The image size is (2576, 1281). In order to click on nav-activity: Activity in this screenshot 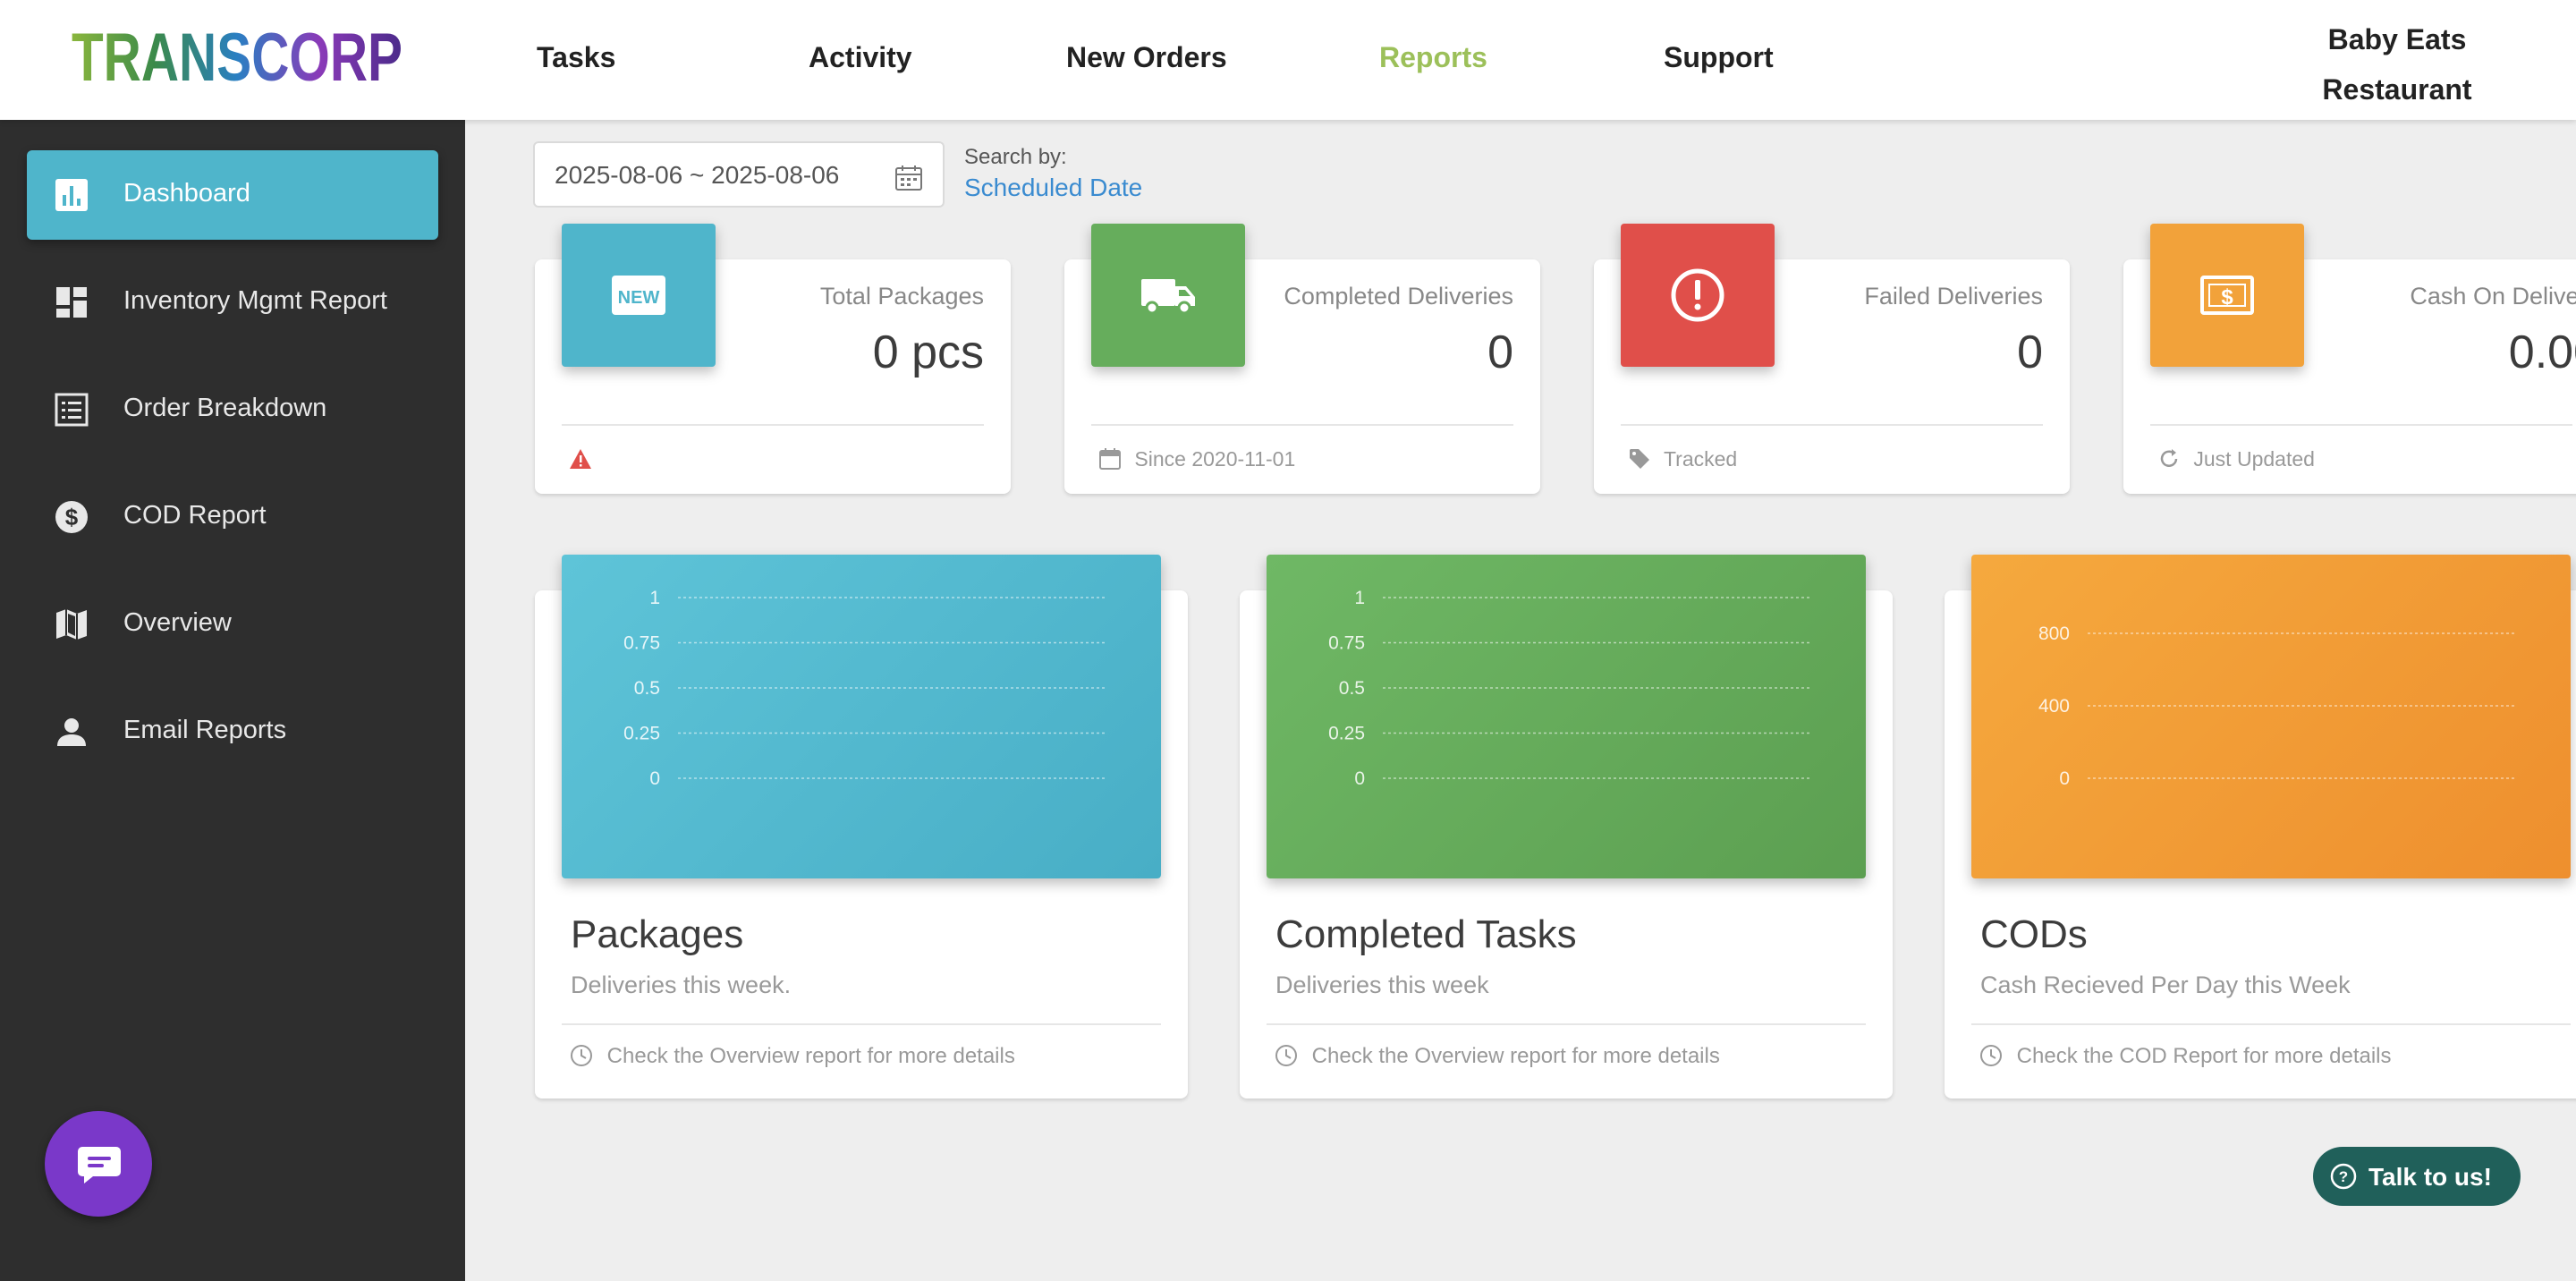, I will do `click(860, 57)`.